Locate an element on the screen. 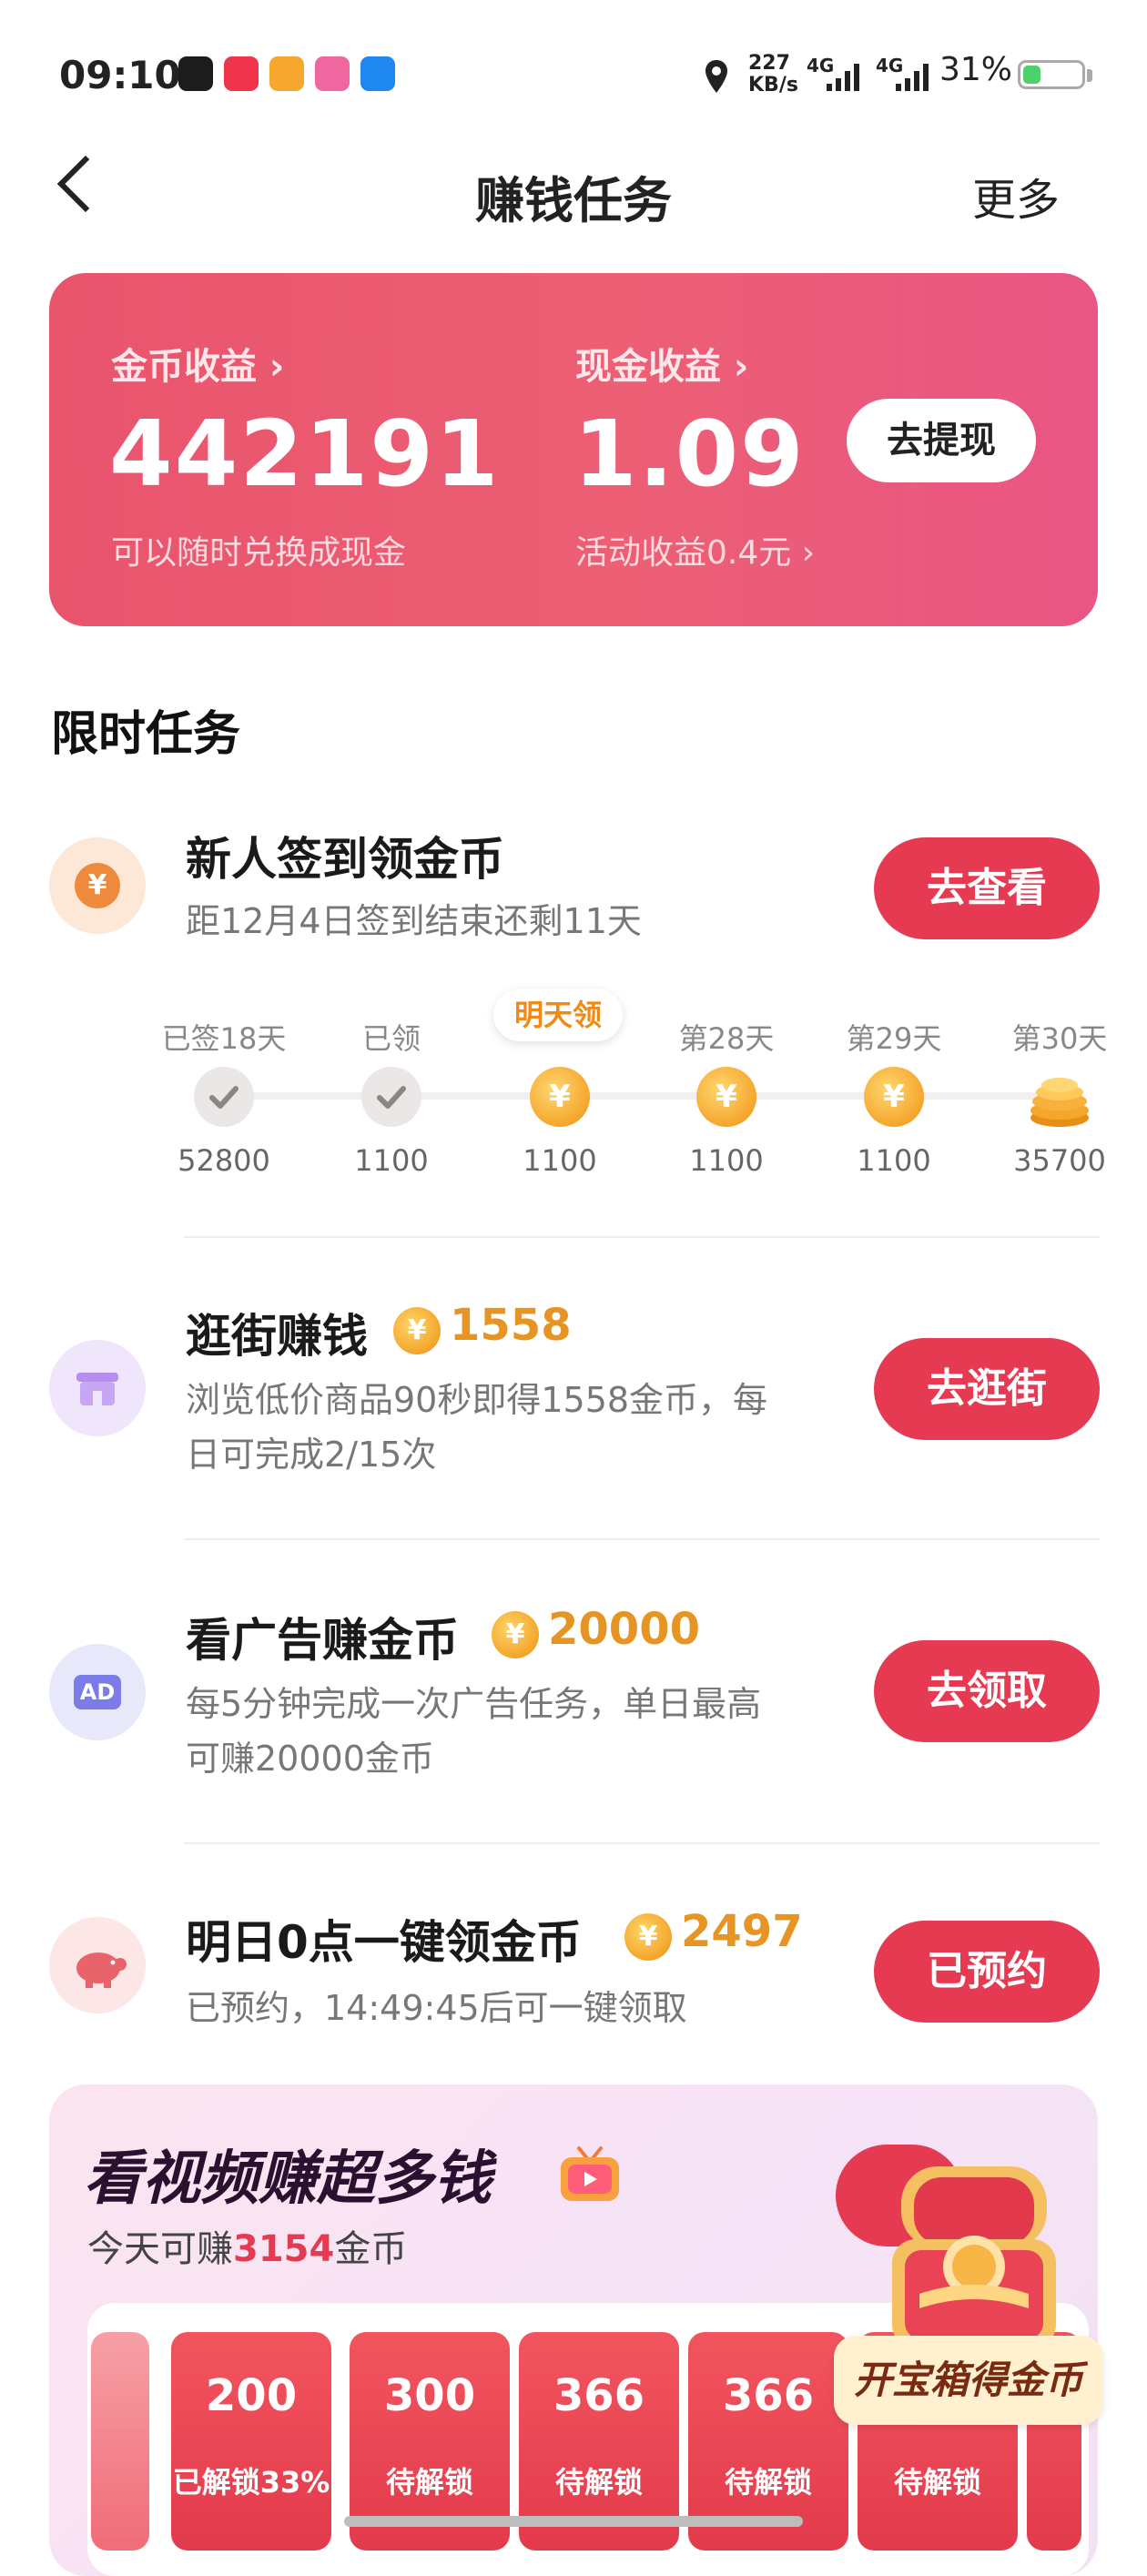 This screenshot has height=2576, width=1147. task-reward: 1558 is located at coordinates (511, 1325).